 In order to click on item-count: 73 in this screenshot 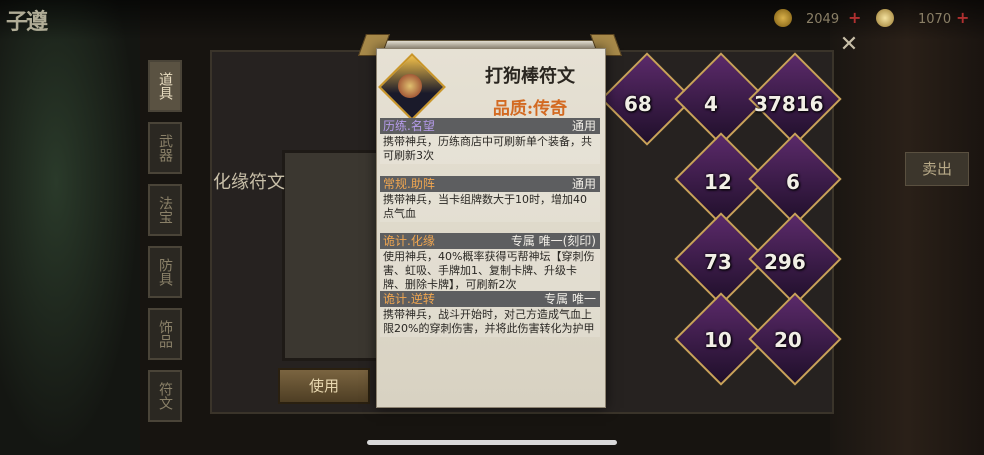, I will do `click(718, 262)`.